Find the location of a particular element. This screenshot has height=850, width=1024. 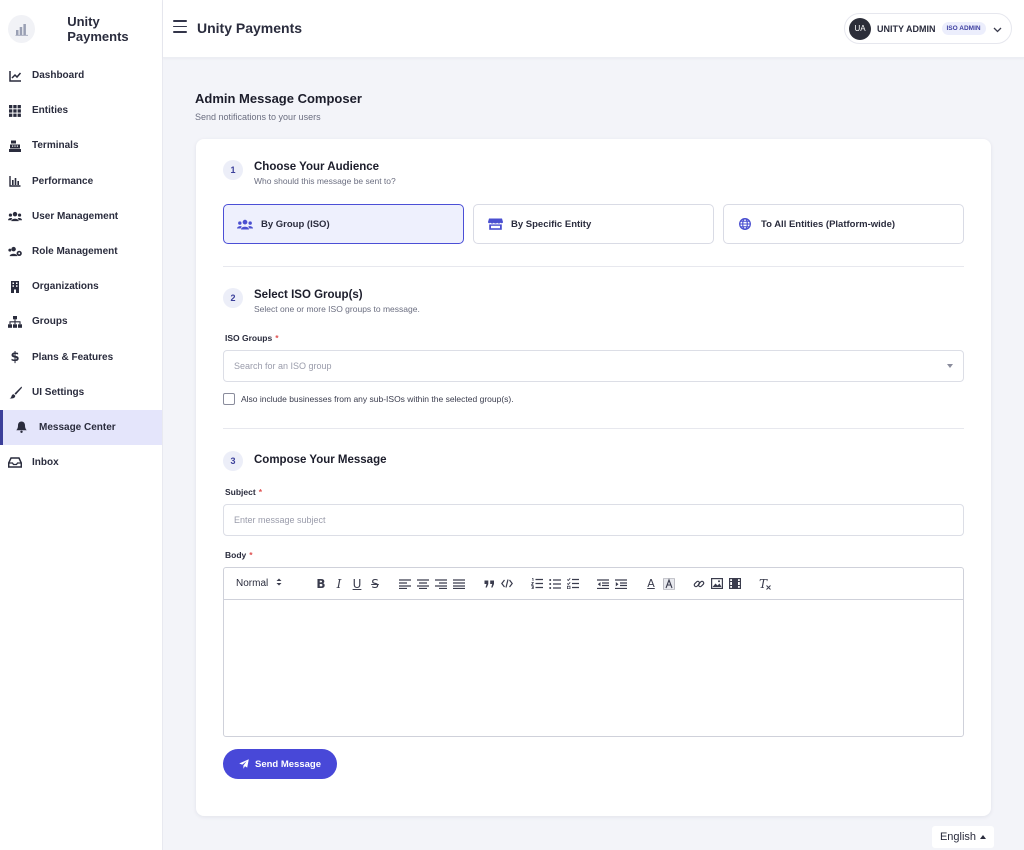

language-selector: English is located at coordinates (963, 837).